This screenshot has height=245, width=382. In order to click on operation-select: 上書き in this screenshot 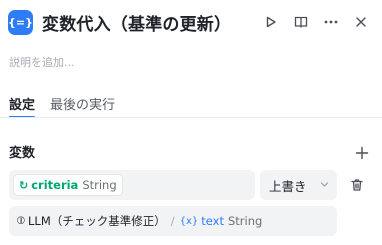, I will do `click(298, 185)`.